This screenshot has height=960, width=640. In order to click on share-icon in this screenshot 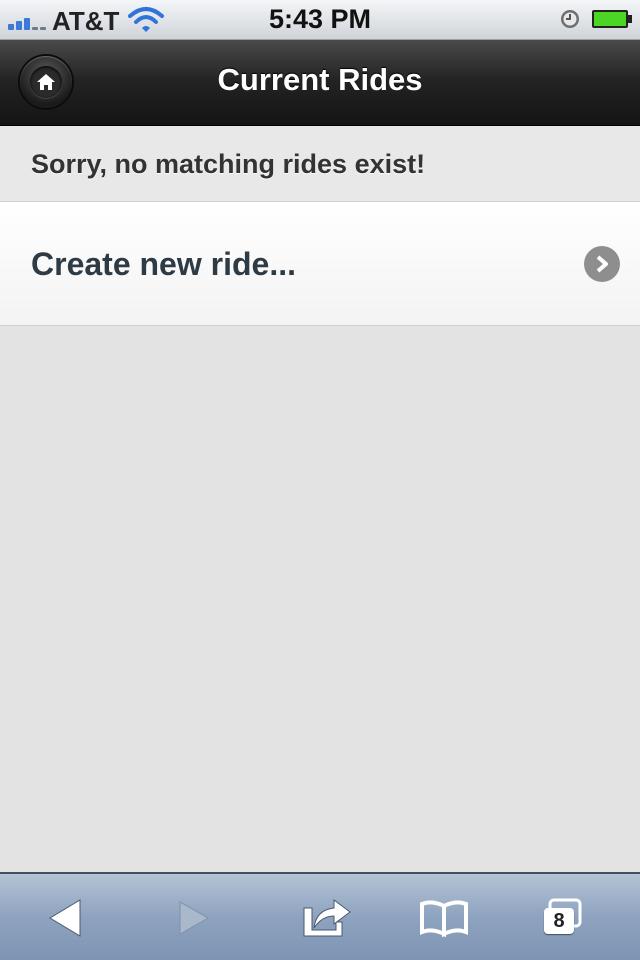, I will do `click(327, 918)`.